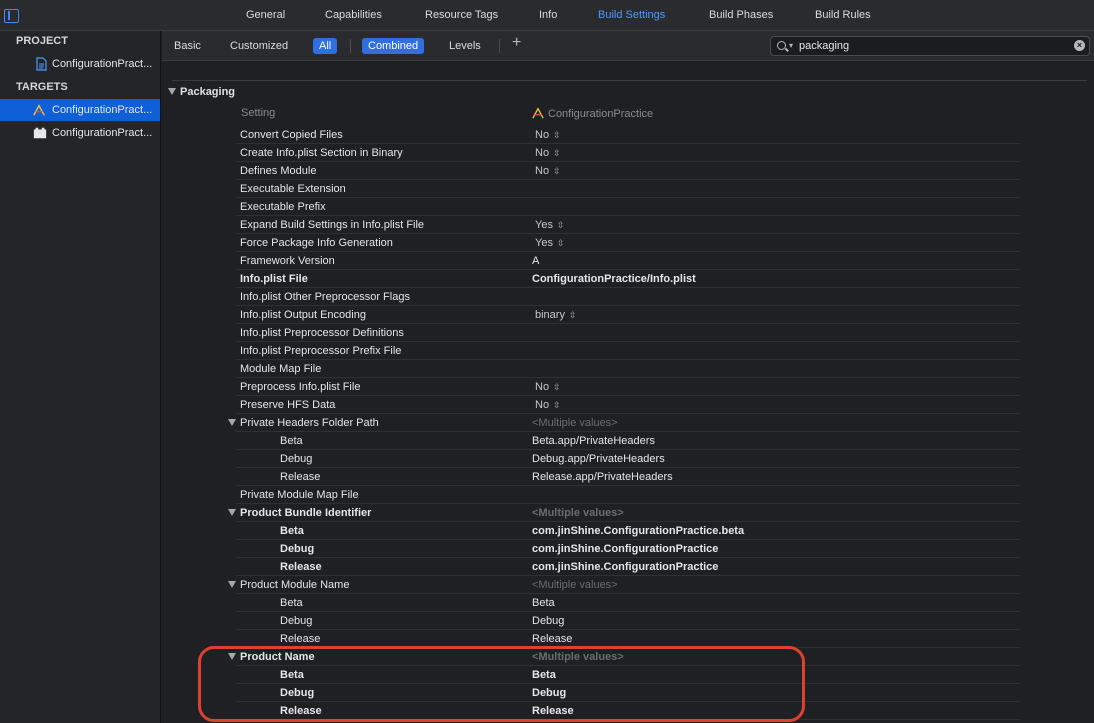 The image size is (1094, 723). What do you see at coordinates (791, 45) in the screenshot?
I see `chevron-down-icon: ▾` at bounding box center [791, 45].